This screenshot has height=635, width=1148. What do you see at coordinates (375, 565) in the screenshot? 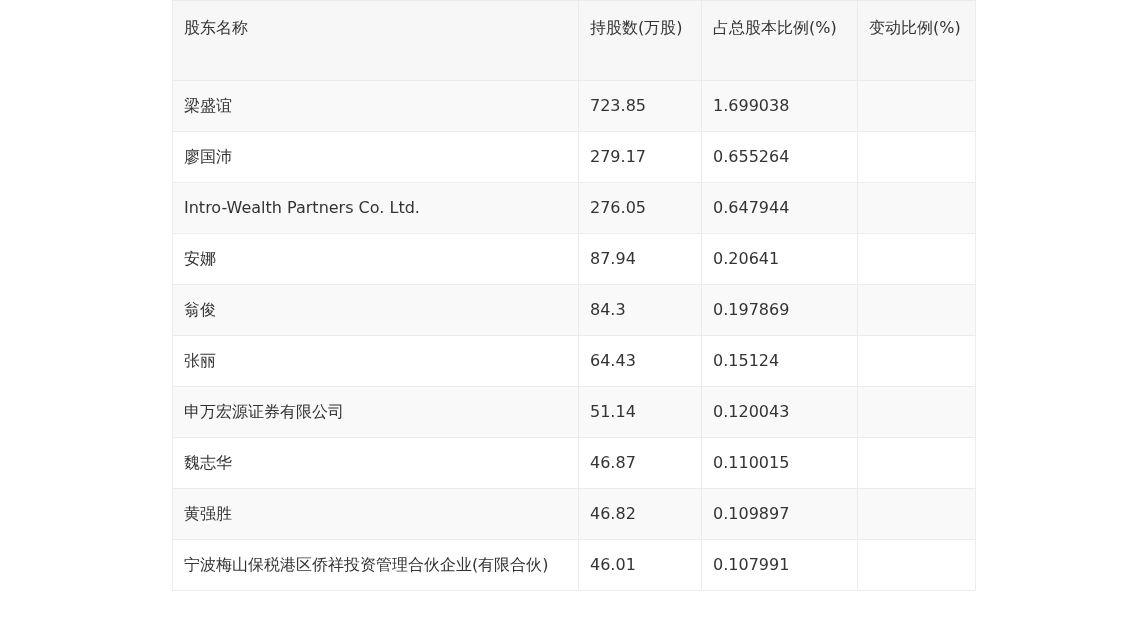
I see `table-cell: 宁波梅山保税港区侨祥投资管理合伙企业(有限合伙)` at bounding box center [375, 565].